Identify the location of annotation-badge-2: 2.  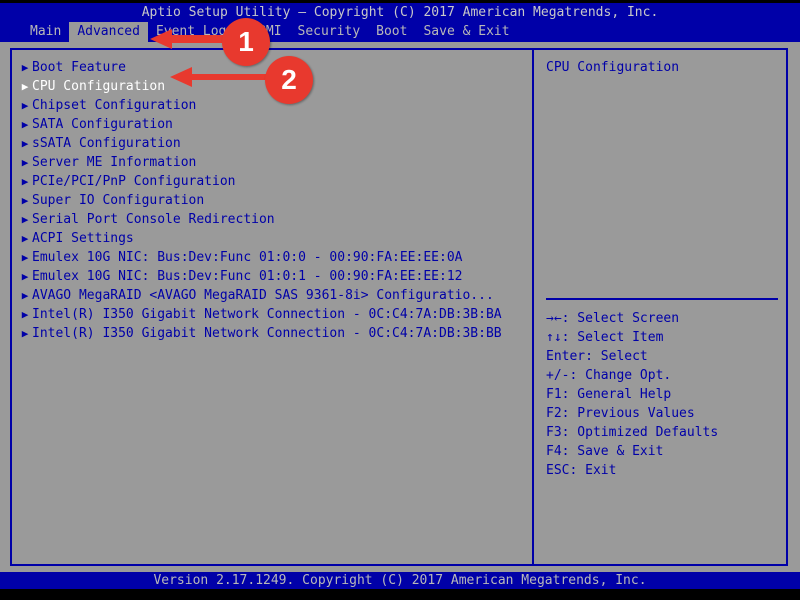
(289, 80).